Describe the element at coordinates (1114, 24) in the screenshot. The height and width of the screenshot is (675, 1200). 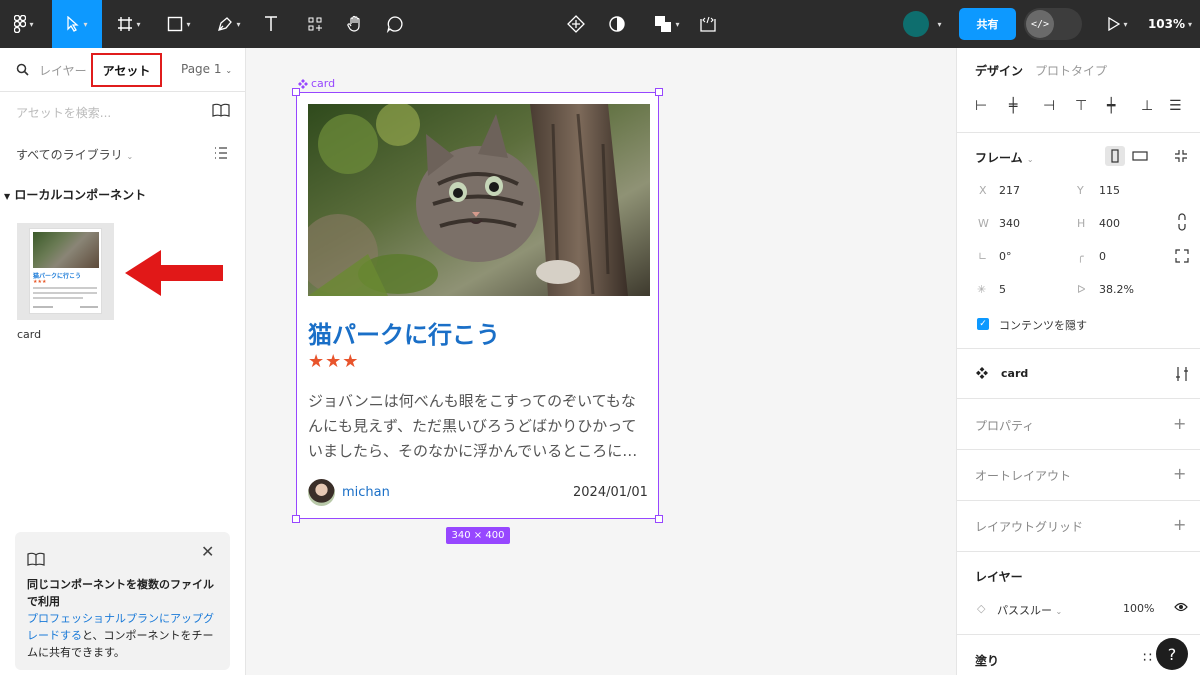
I see `play-icon` at that location.